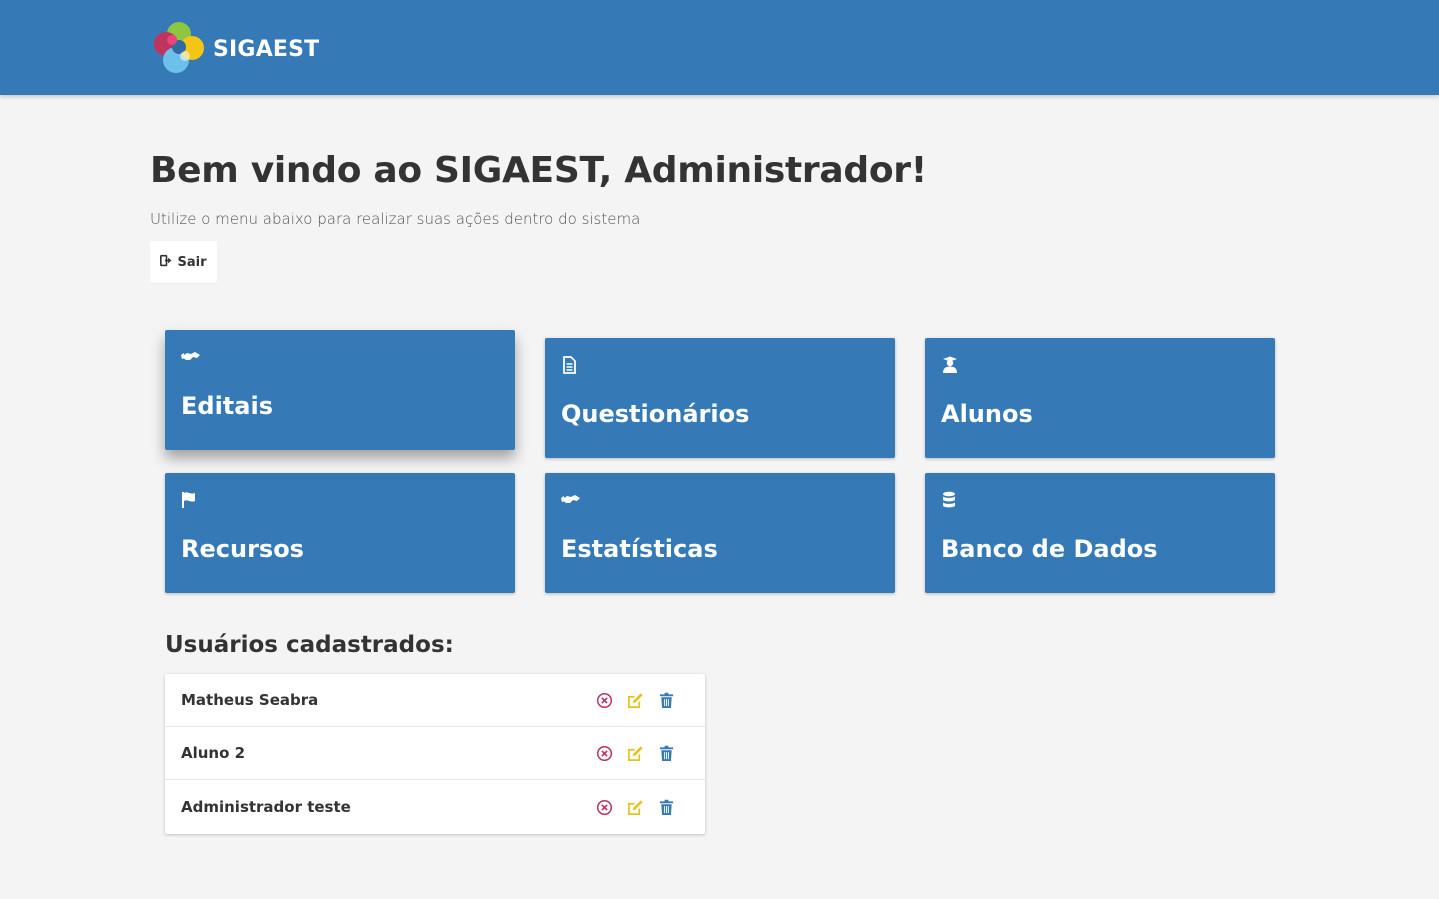  What do you see at coordinates (340, 390) in the screenshot?
I see `menu-card-editais: Editais` at bounding box center [340, 390].